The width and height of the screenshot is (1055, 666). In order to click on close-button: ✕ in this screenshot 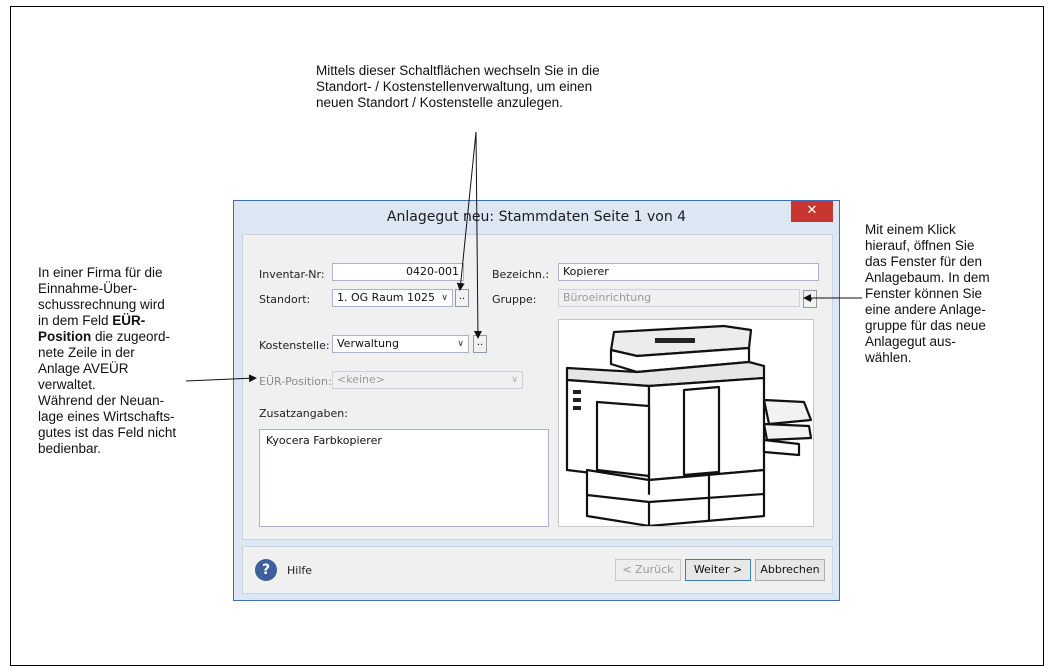, I will do `click(812, 211)`.